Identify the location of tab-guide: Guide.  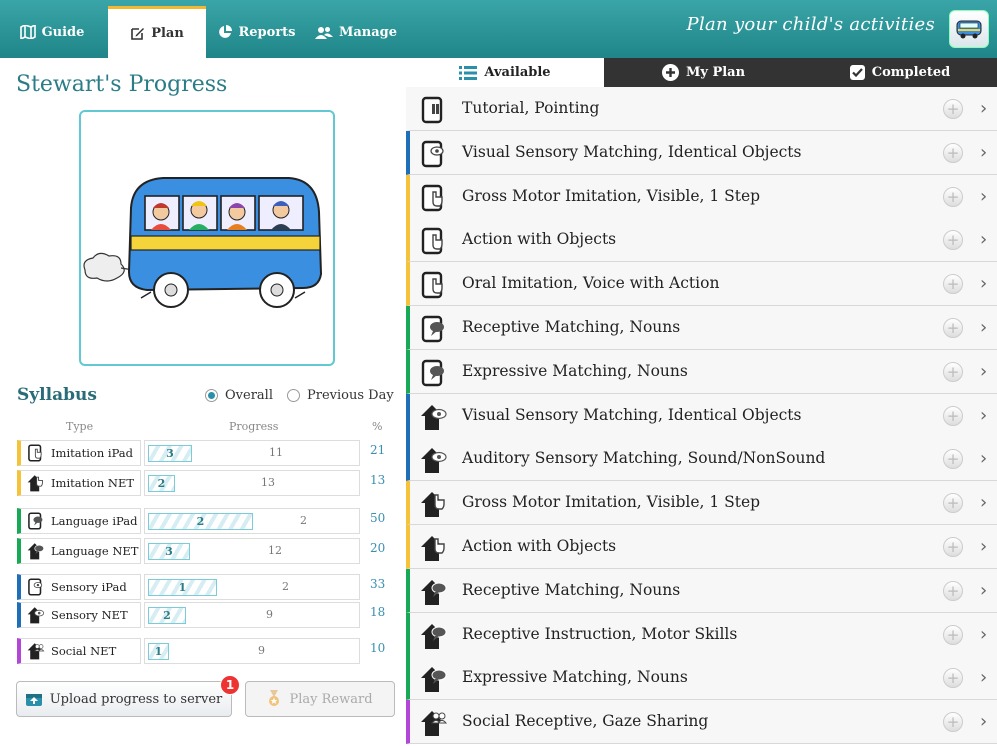
(52, 32).